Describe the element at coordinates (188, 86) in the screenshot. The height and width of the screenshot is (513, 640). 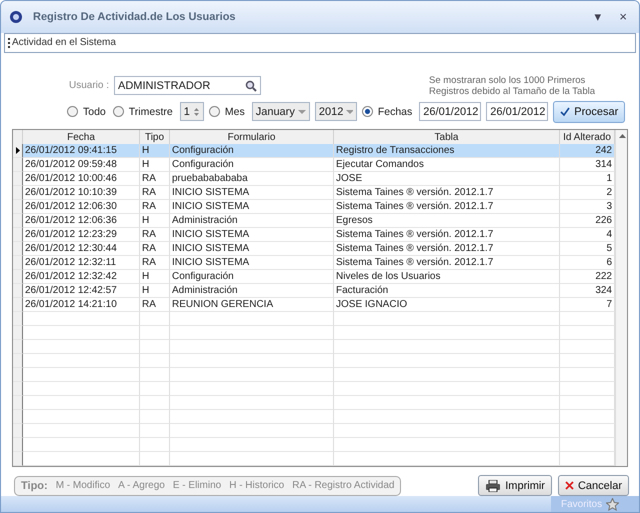
I see `user-field: ADMINISTRADOR` at that location.